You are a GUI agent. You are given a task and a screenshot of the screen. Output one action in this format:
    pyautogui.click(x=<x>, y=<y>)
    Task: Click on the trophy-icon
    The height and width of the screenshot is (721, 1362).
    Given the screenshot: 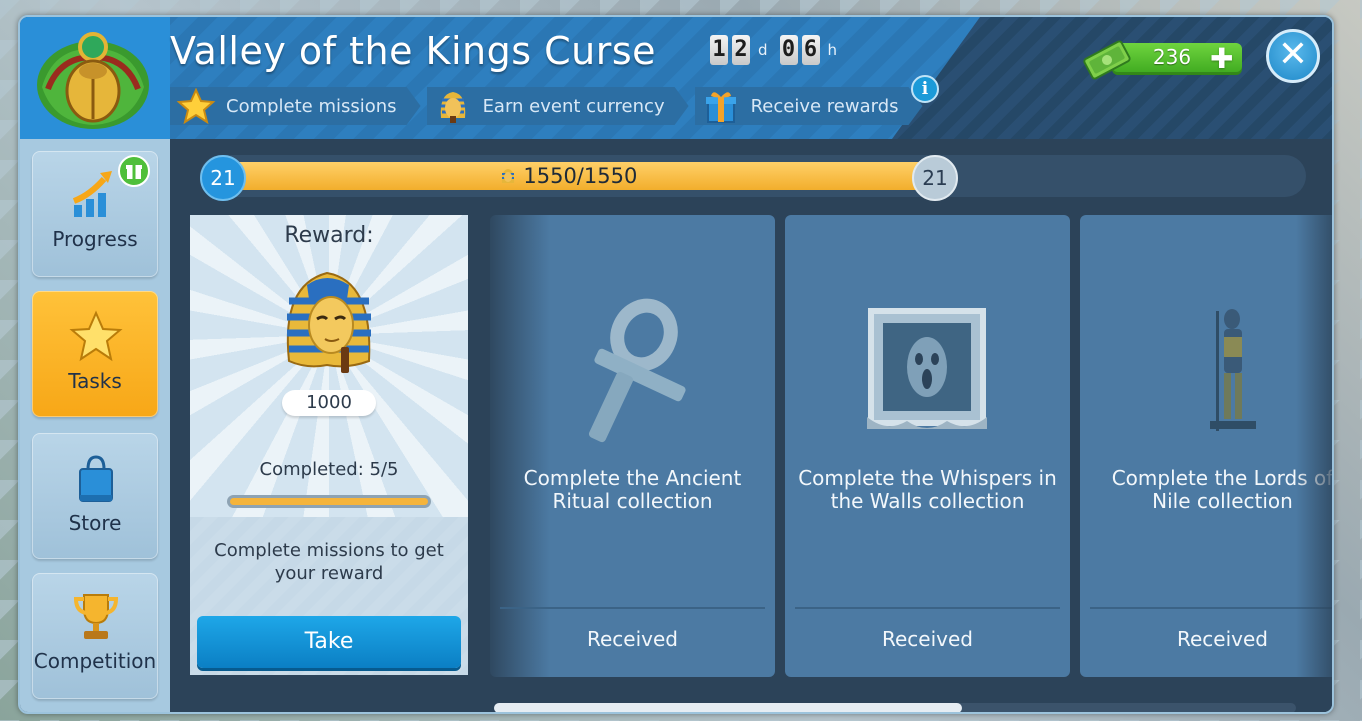 What is the action you would take?
    pyautogui.click(x=96, y=616)
    